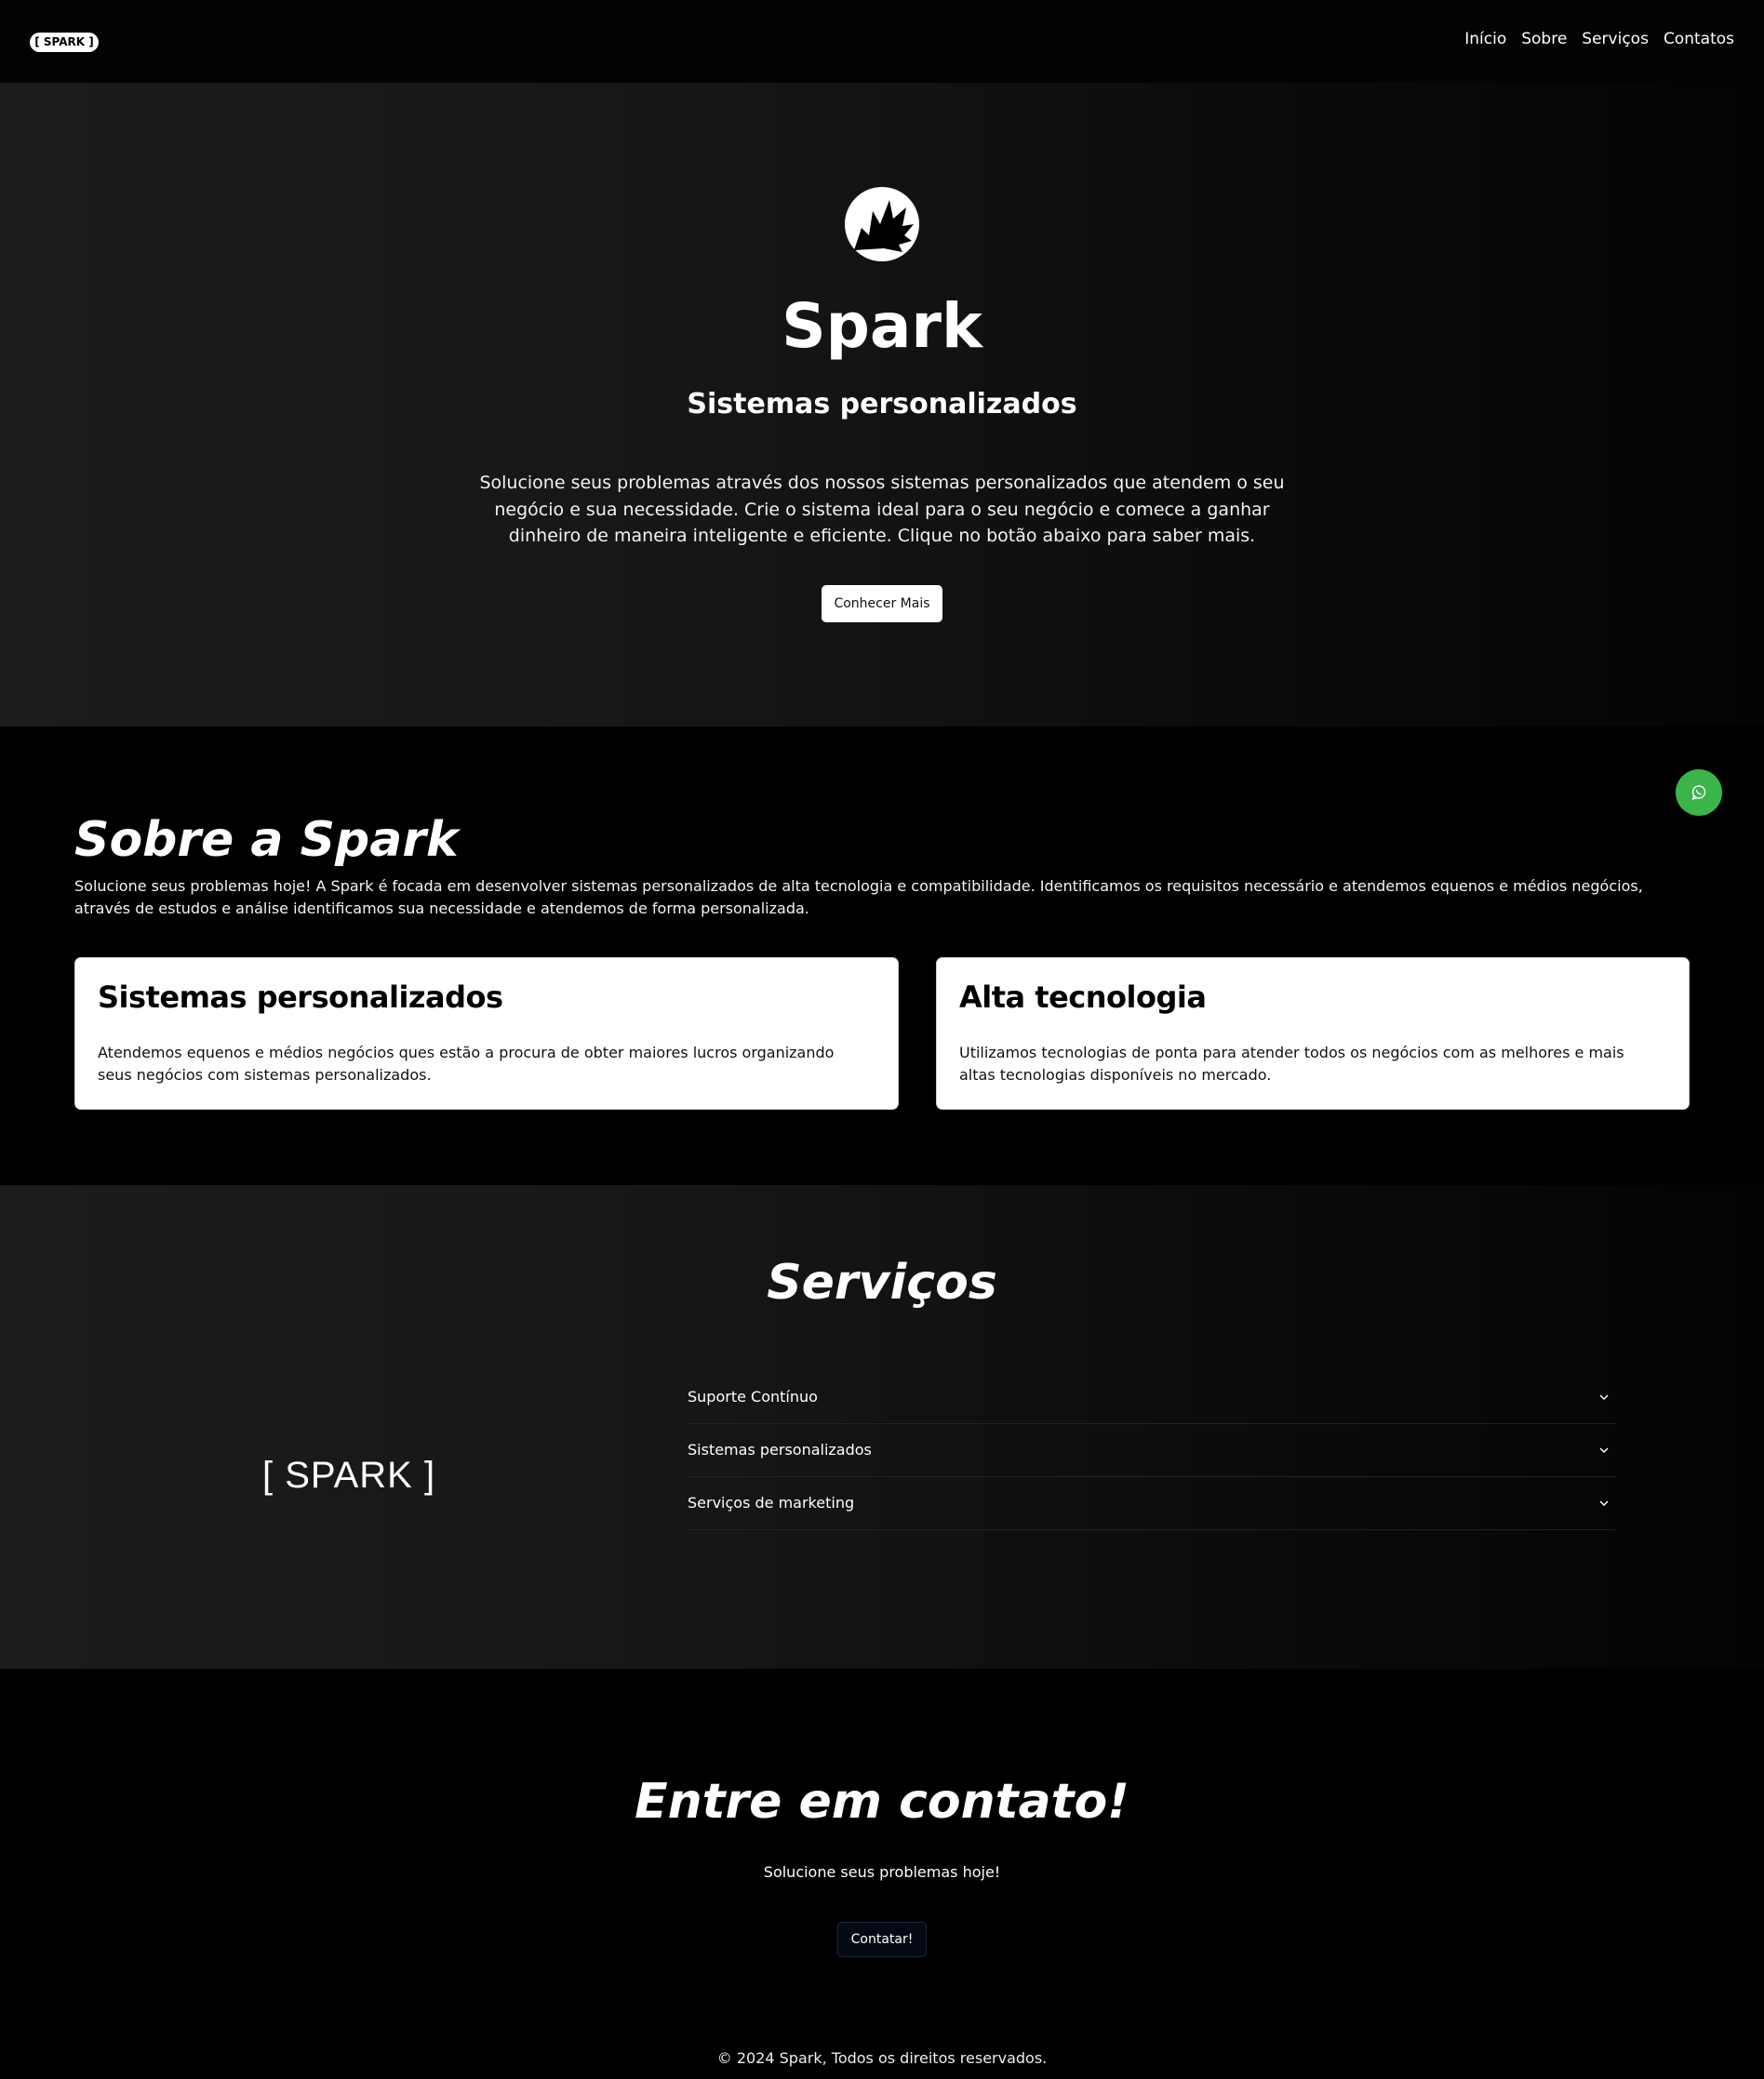 Image resolution: width=1764 pixels, height=2079 pixels. Describe the element at coordinates (266, 840) in the screenshot. I see `about-title: Sobre a Spark` at that location.